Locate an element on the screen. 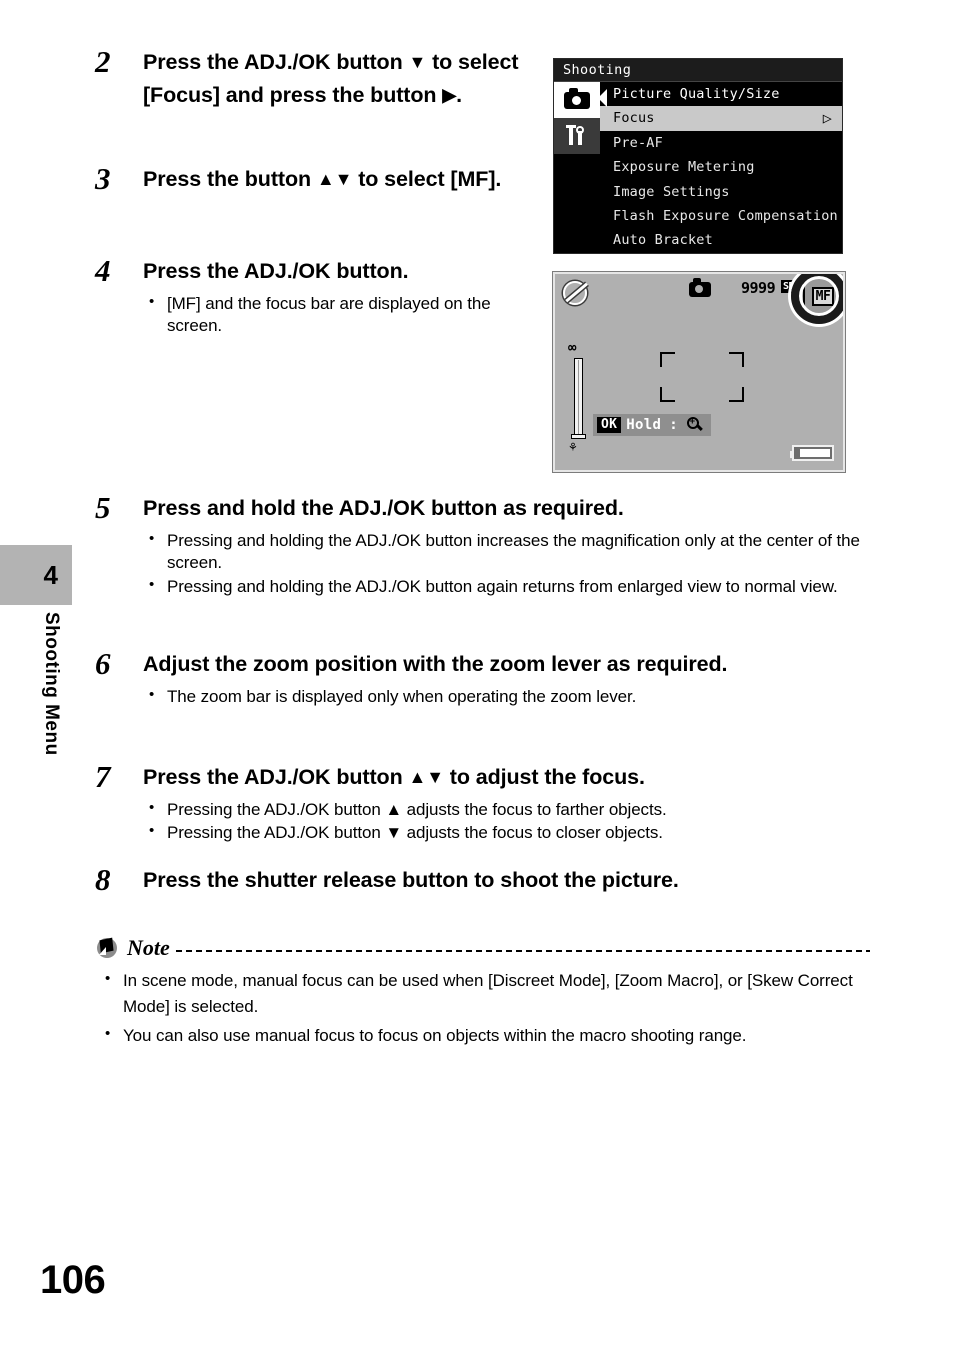  page-number: 106 is located at coordinates (73, 1280).